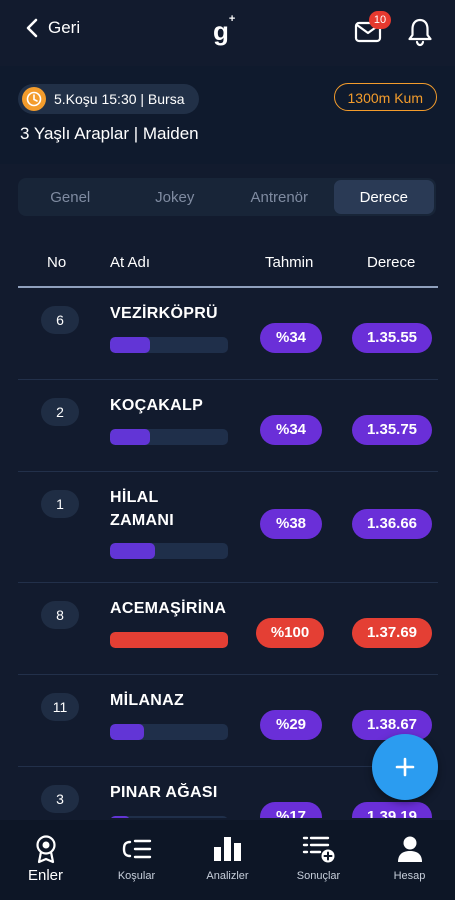 The width and height of the screenshot is (455, 900). What do you see at coordinates (410, 849) in the screenshot?
I see `user-icon` at bounding box center [410, 849].